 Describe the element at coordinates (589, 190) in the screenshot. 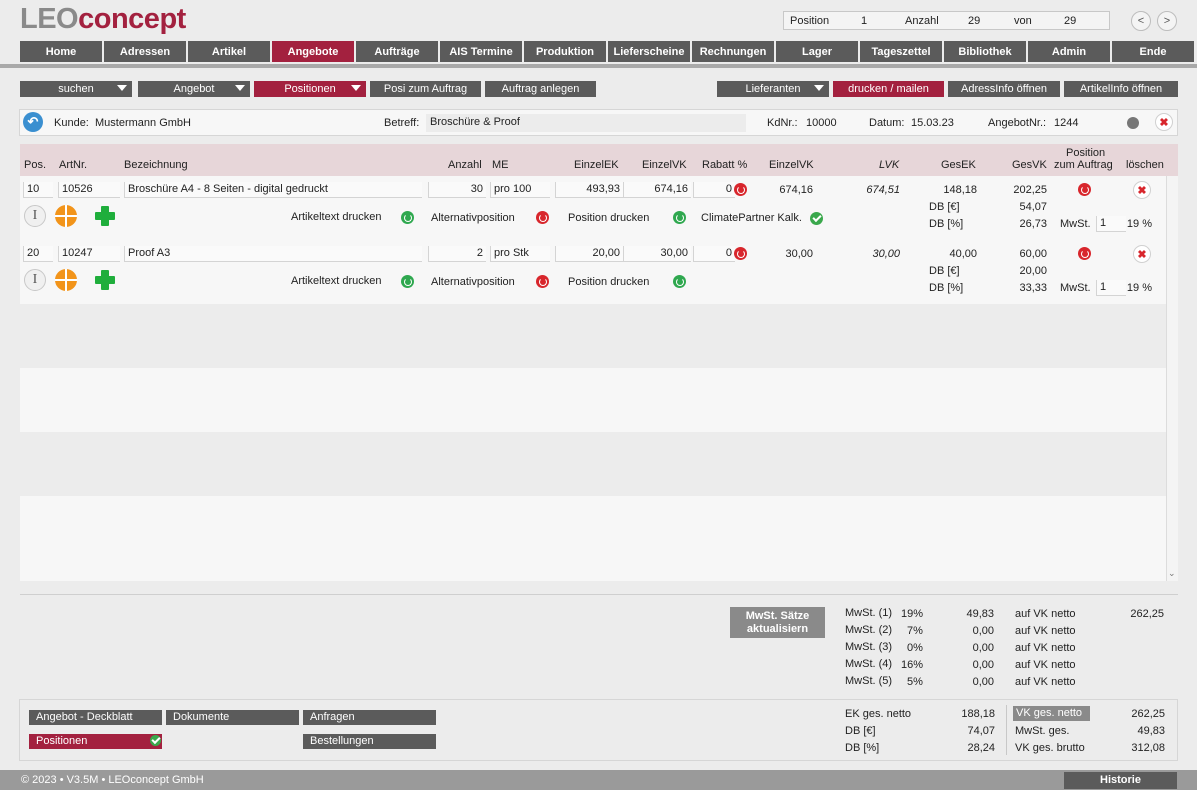

I see `einzelek-field: 493,93` at that location.